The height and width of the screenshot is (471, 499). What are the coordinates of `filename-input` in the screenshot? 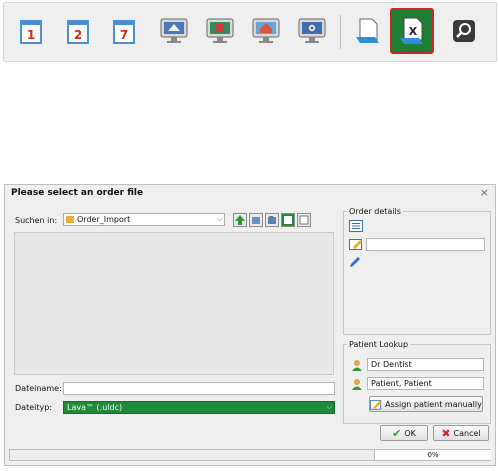 It's located at (199, 388).